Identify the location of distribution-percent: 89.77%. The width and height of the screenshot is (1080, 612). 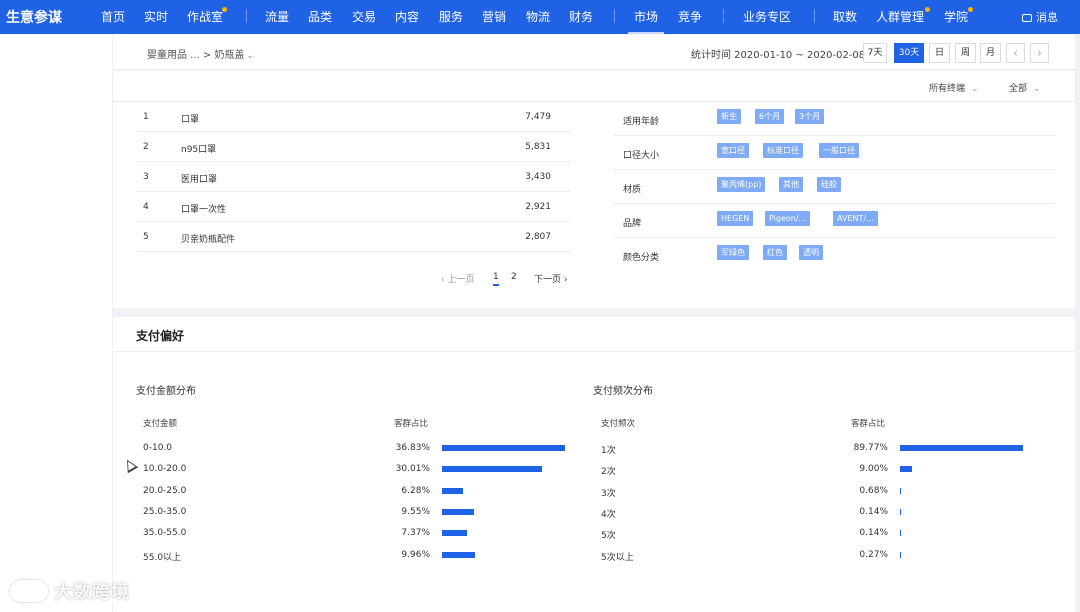
(870, 448).